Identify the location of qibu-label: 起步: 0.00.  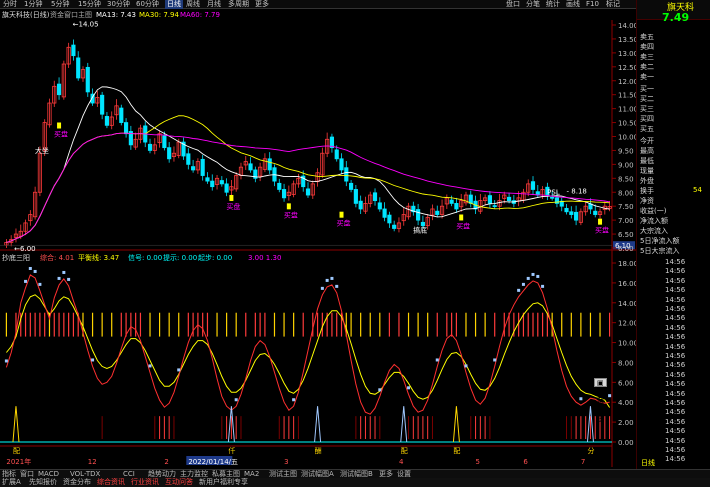
(215, 258).